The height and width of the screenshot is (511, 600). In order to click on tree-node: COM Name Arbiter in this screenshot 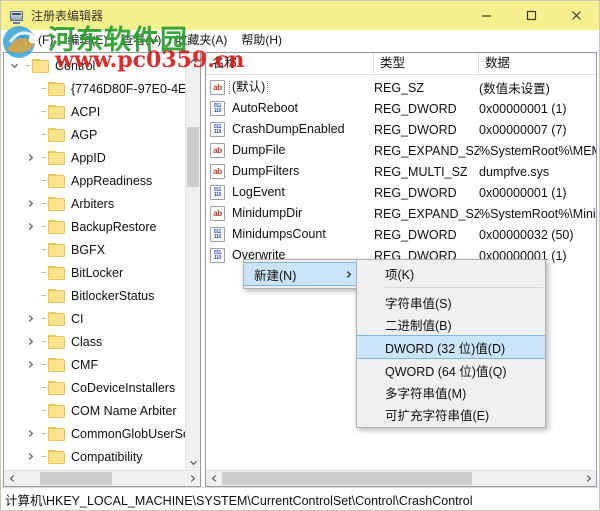, I will do `click(94, 410)`.